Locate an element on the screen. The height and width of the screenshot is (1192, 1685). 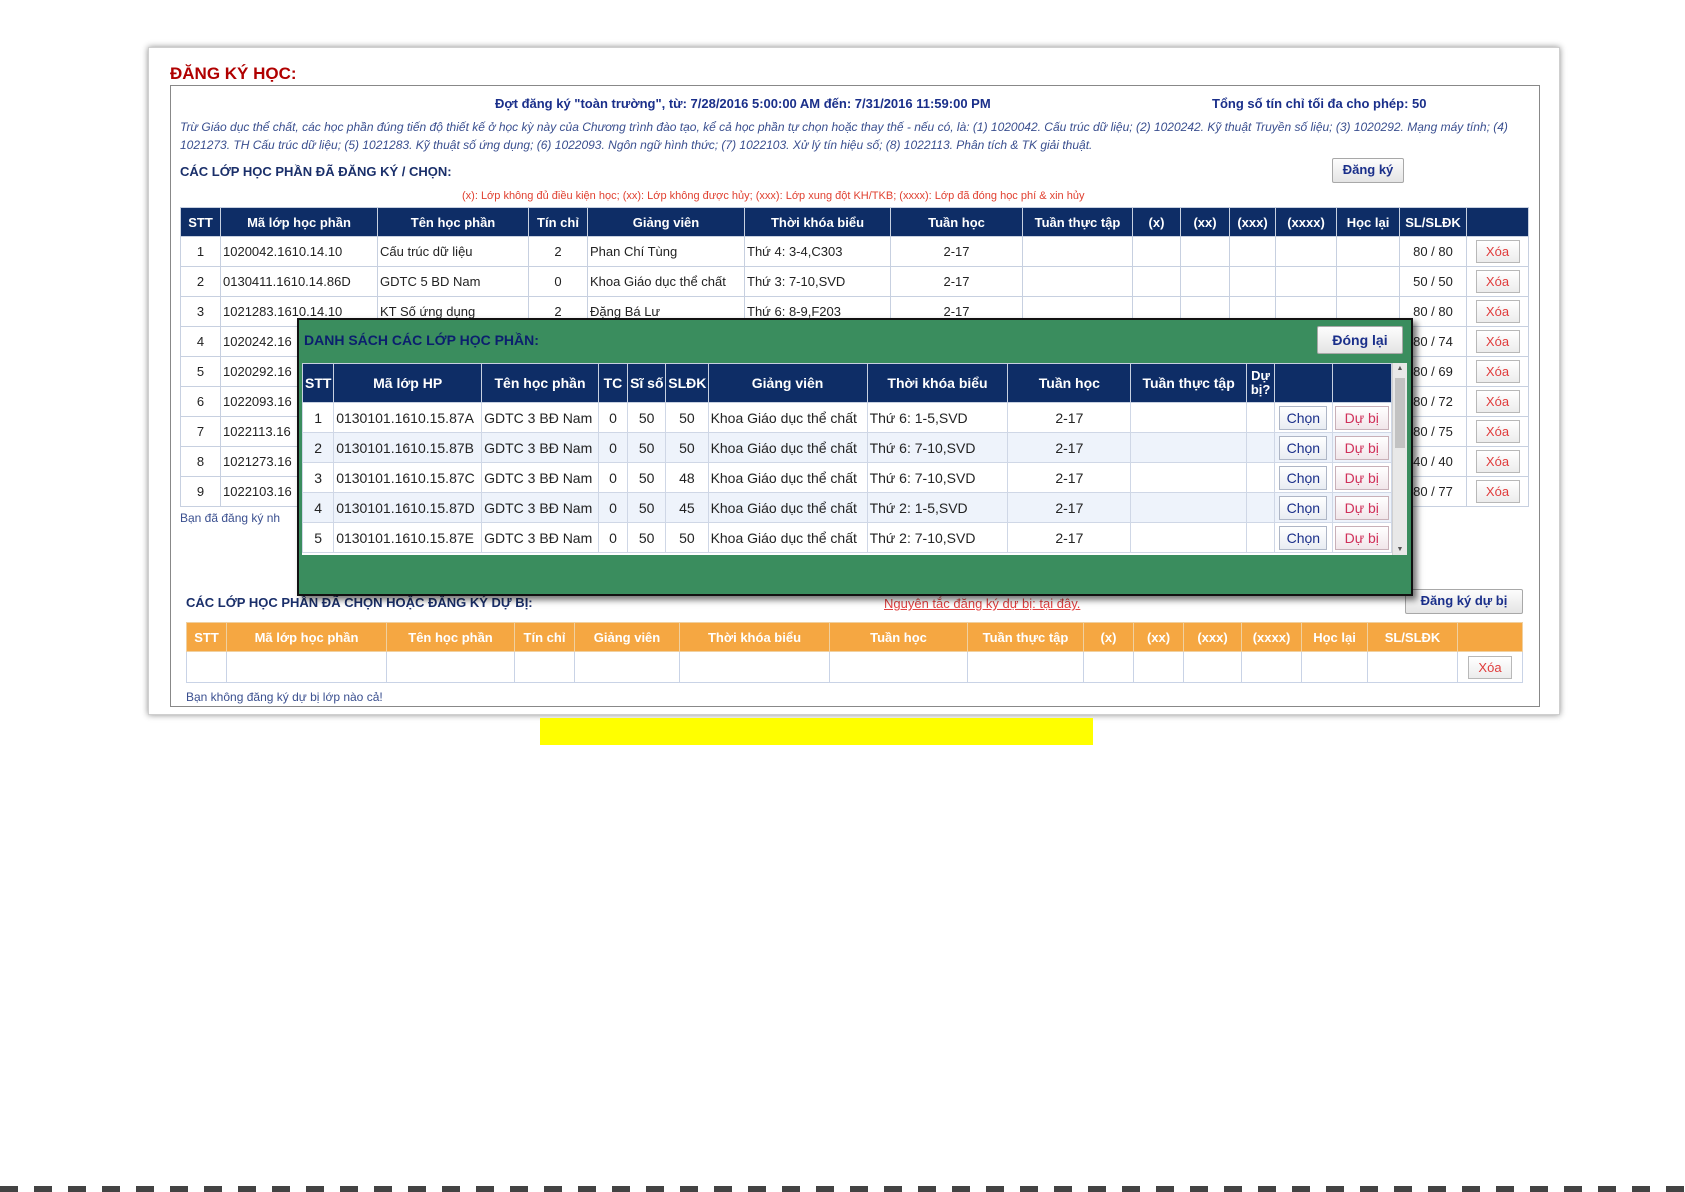
column-header: SLĐK is located at coordinates (687, 383).